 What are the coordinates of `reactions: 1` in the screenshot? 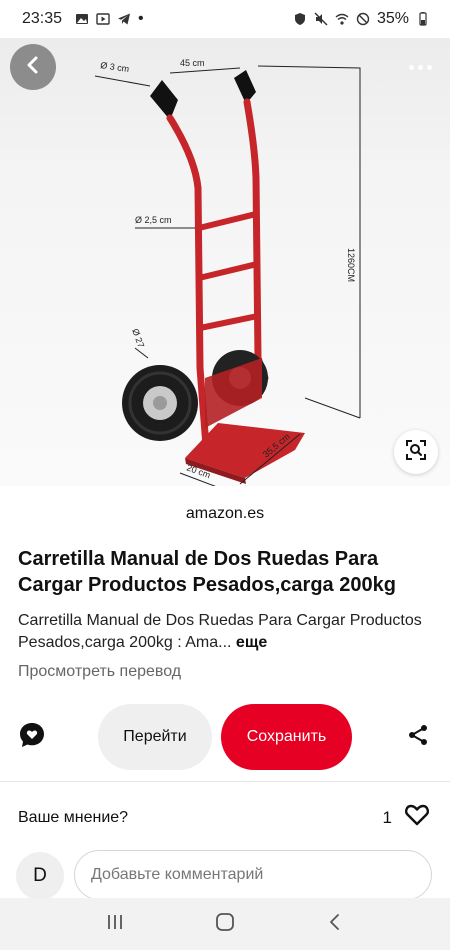 It's located at (406, 817).